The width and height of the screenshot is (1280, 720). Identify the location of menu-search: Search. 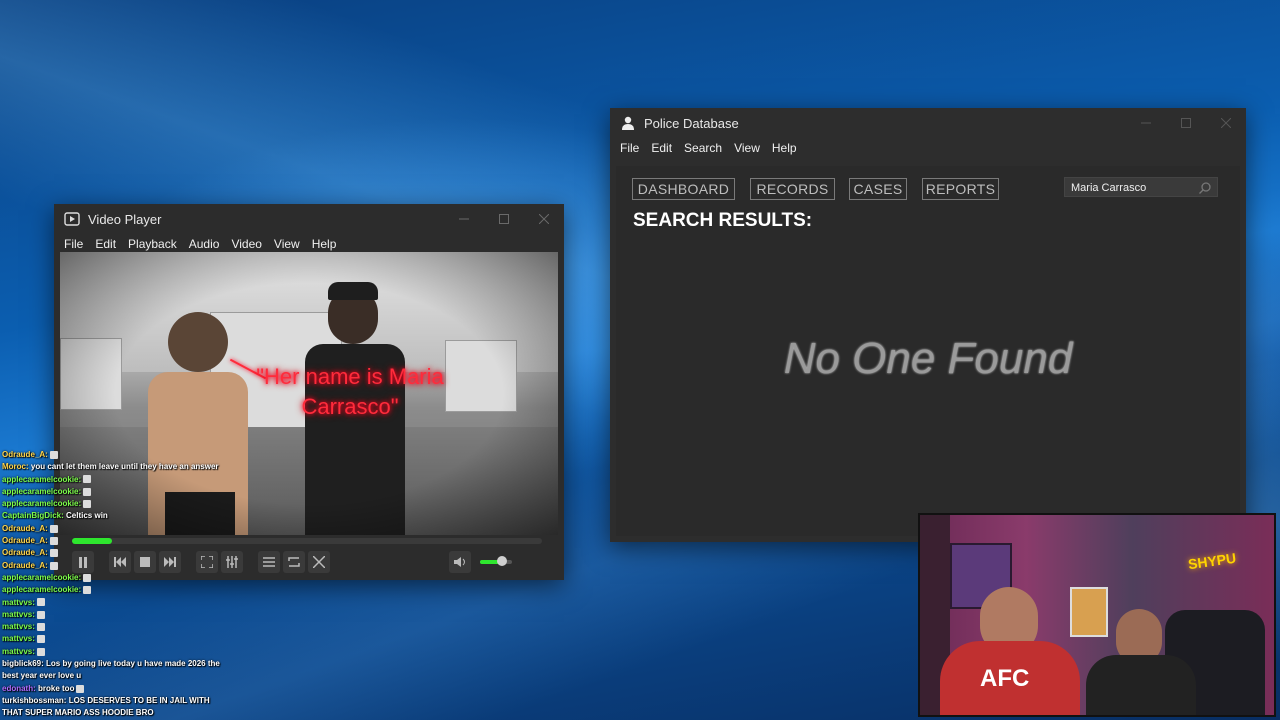
(703, 148).